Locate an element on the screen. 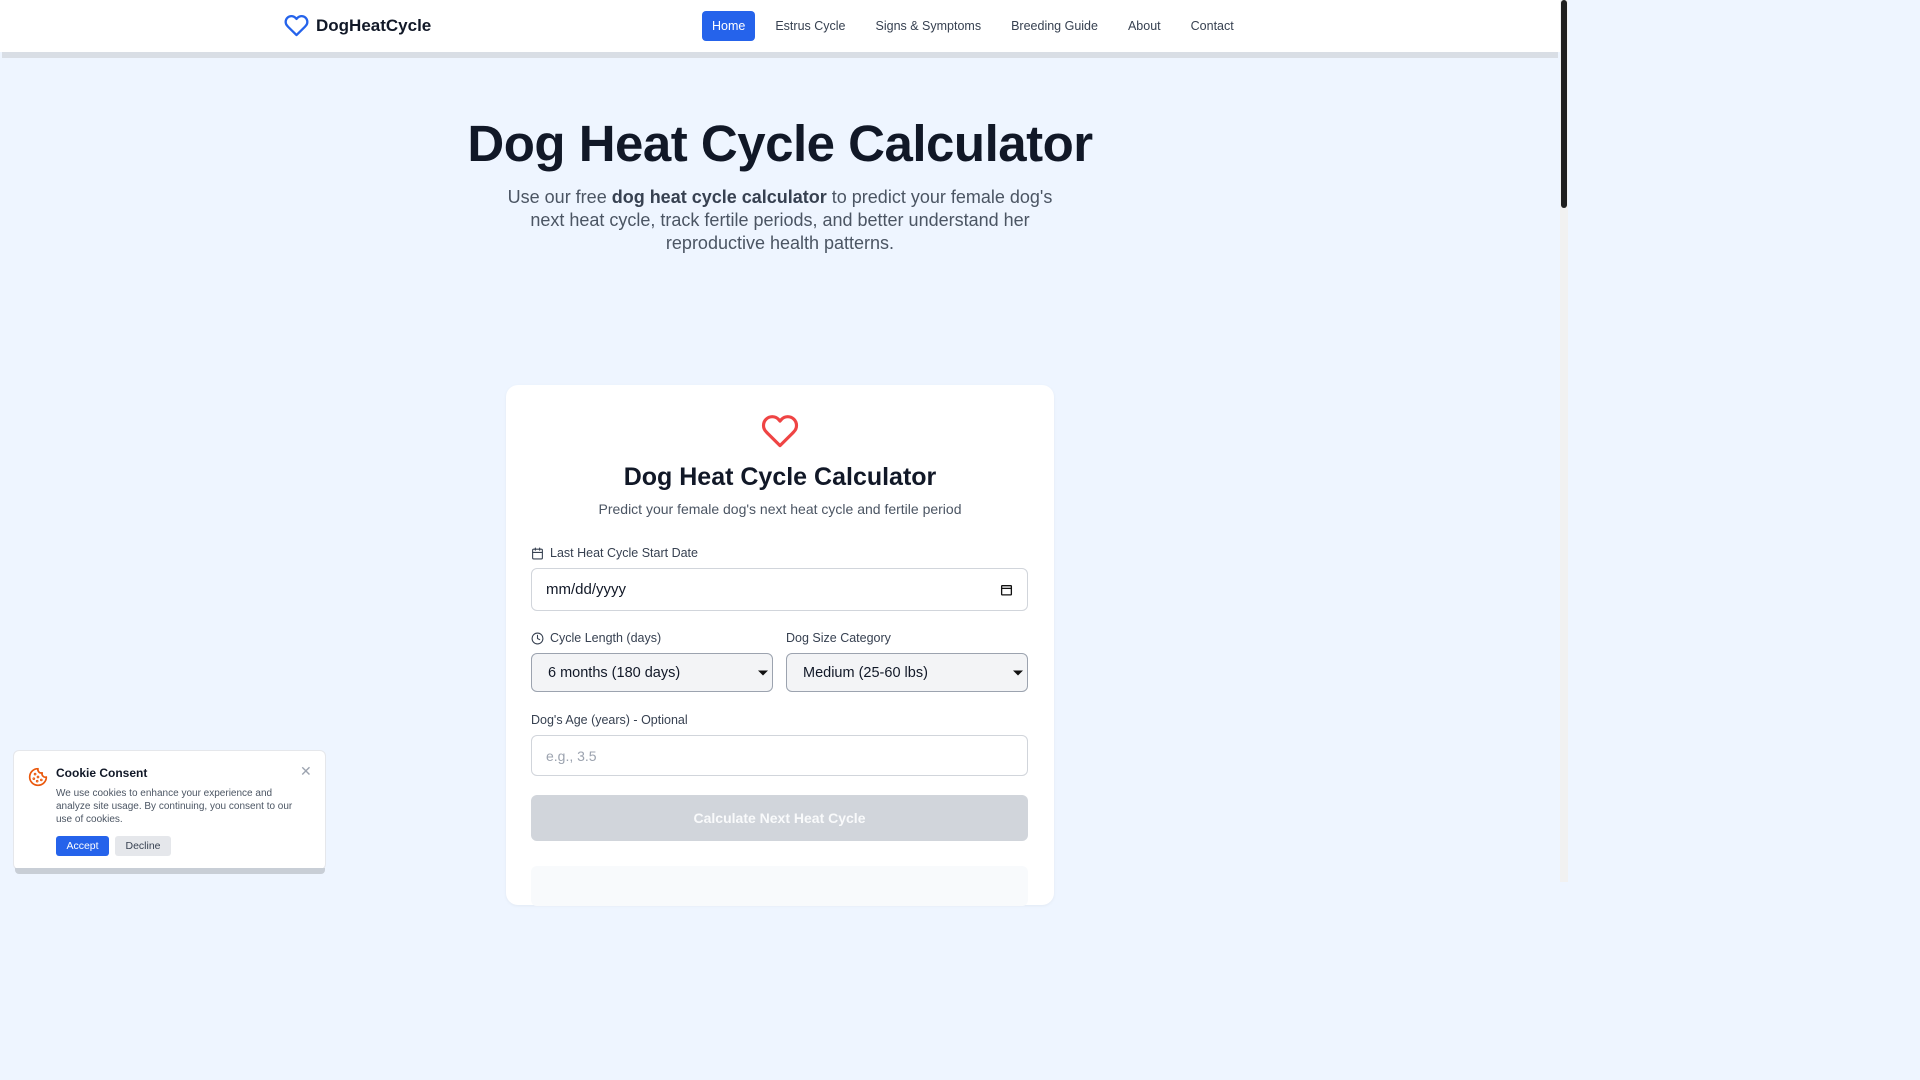 The height and width of the screenshot is (1080, 1920). brand-logo: DogHeatCycle is located at coordinates (357, 25).